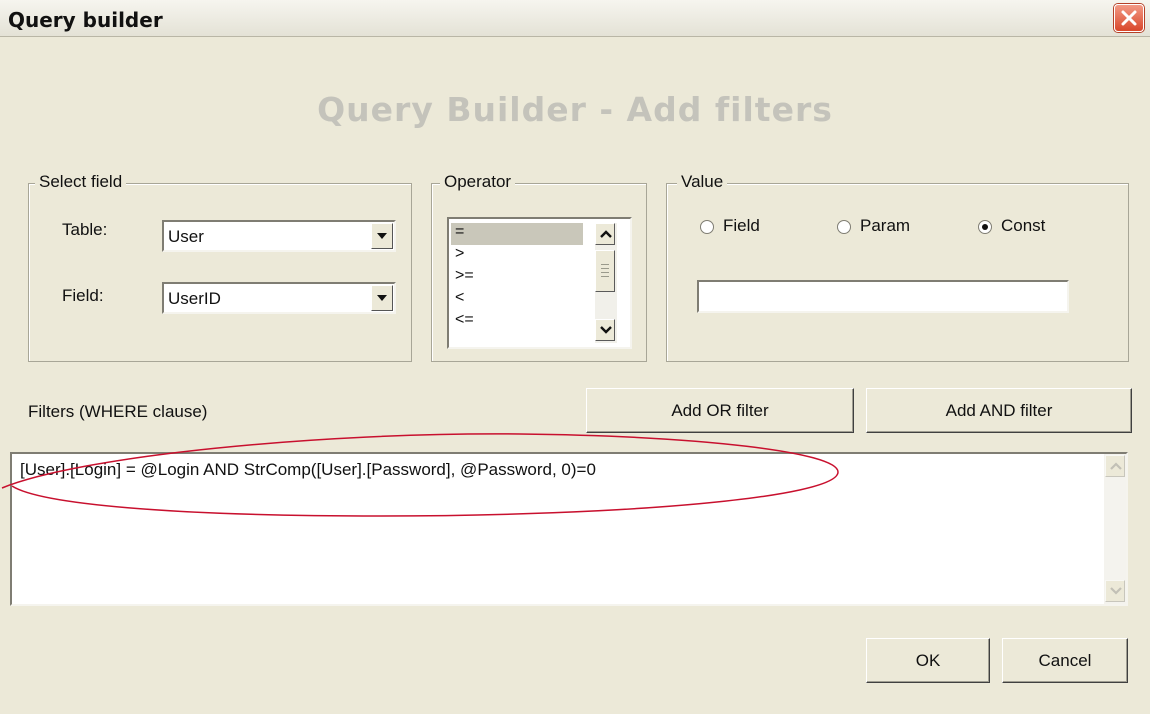 The height and width of the screenshot is (714, 1150). What do you see at coordinates (81, 182) in the screenshot?
I see `select-field-legend: Select field` at bounding box center [81, 182].